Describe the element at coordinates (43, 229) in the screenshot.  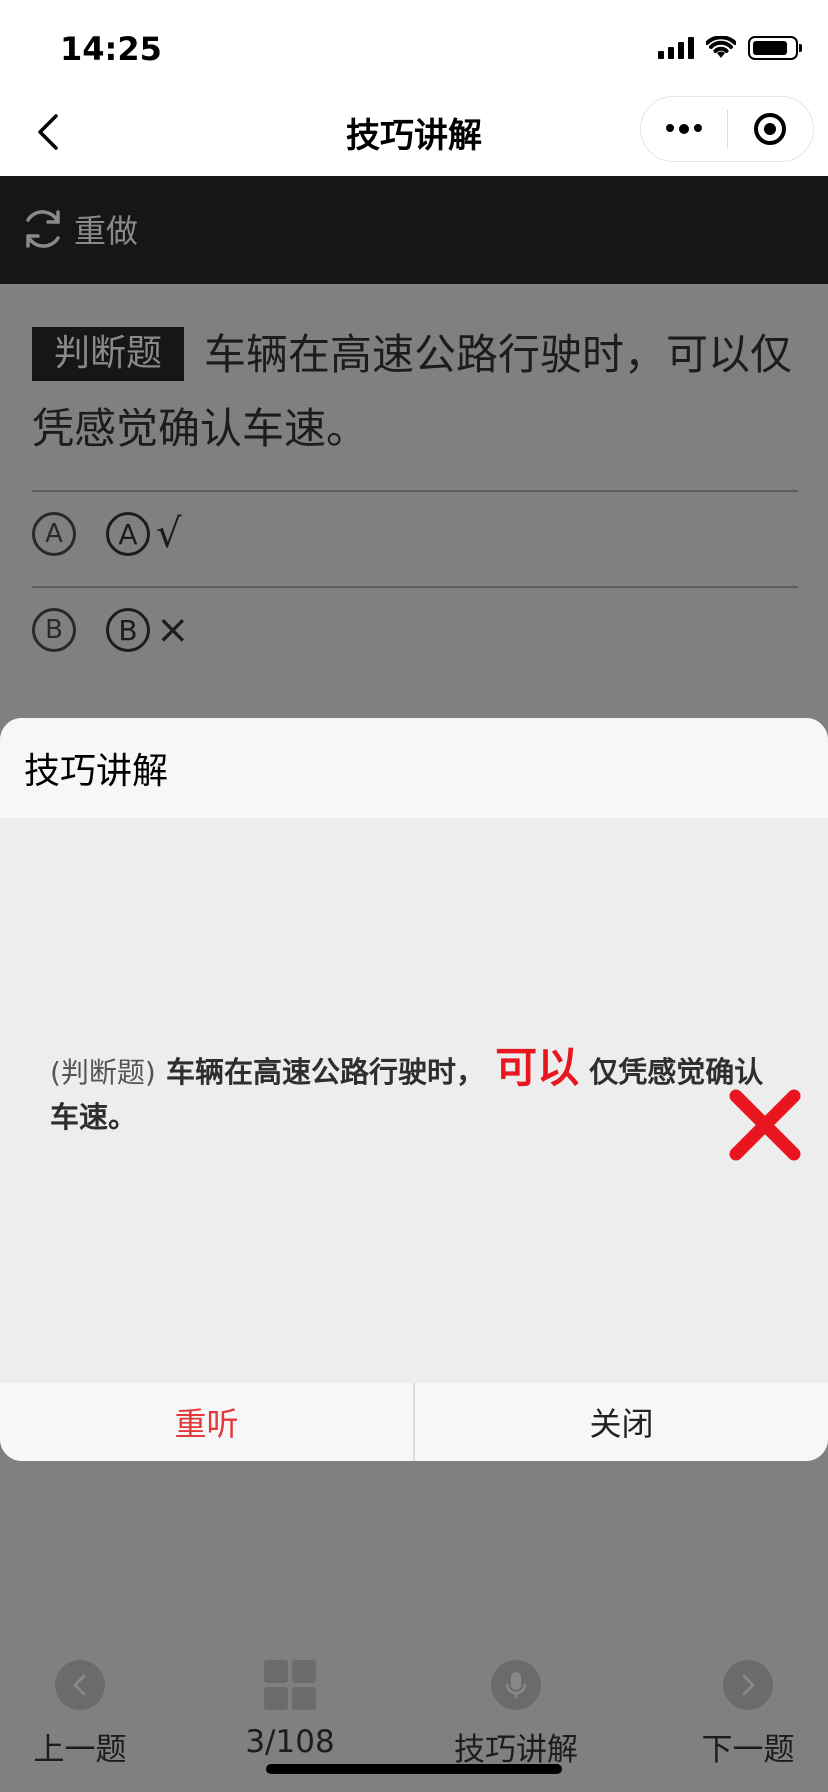
I see `refresh-icon` at that location.